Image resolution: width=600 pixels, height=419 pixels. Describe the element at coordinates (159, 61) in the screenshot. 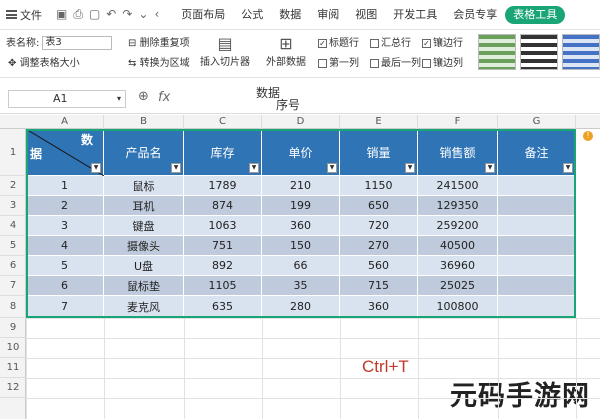

I see `convert-to-range-button: ⇆ 转换为区域` at that location.